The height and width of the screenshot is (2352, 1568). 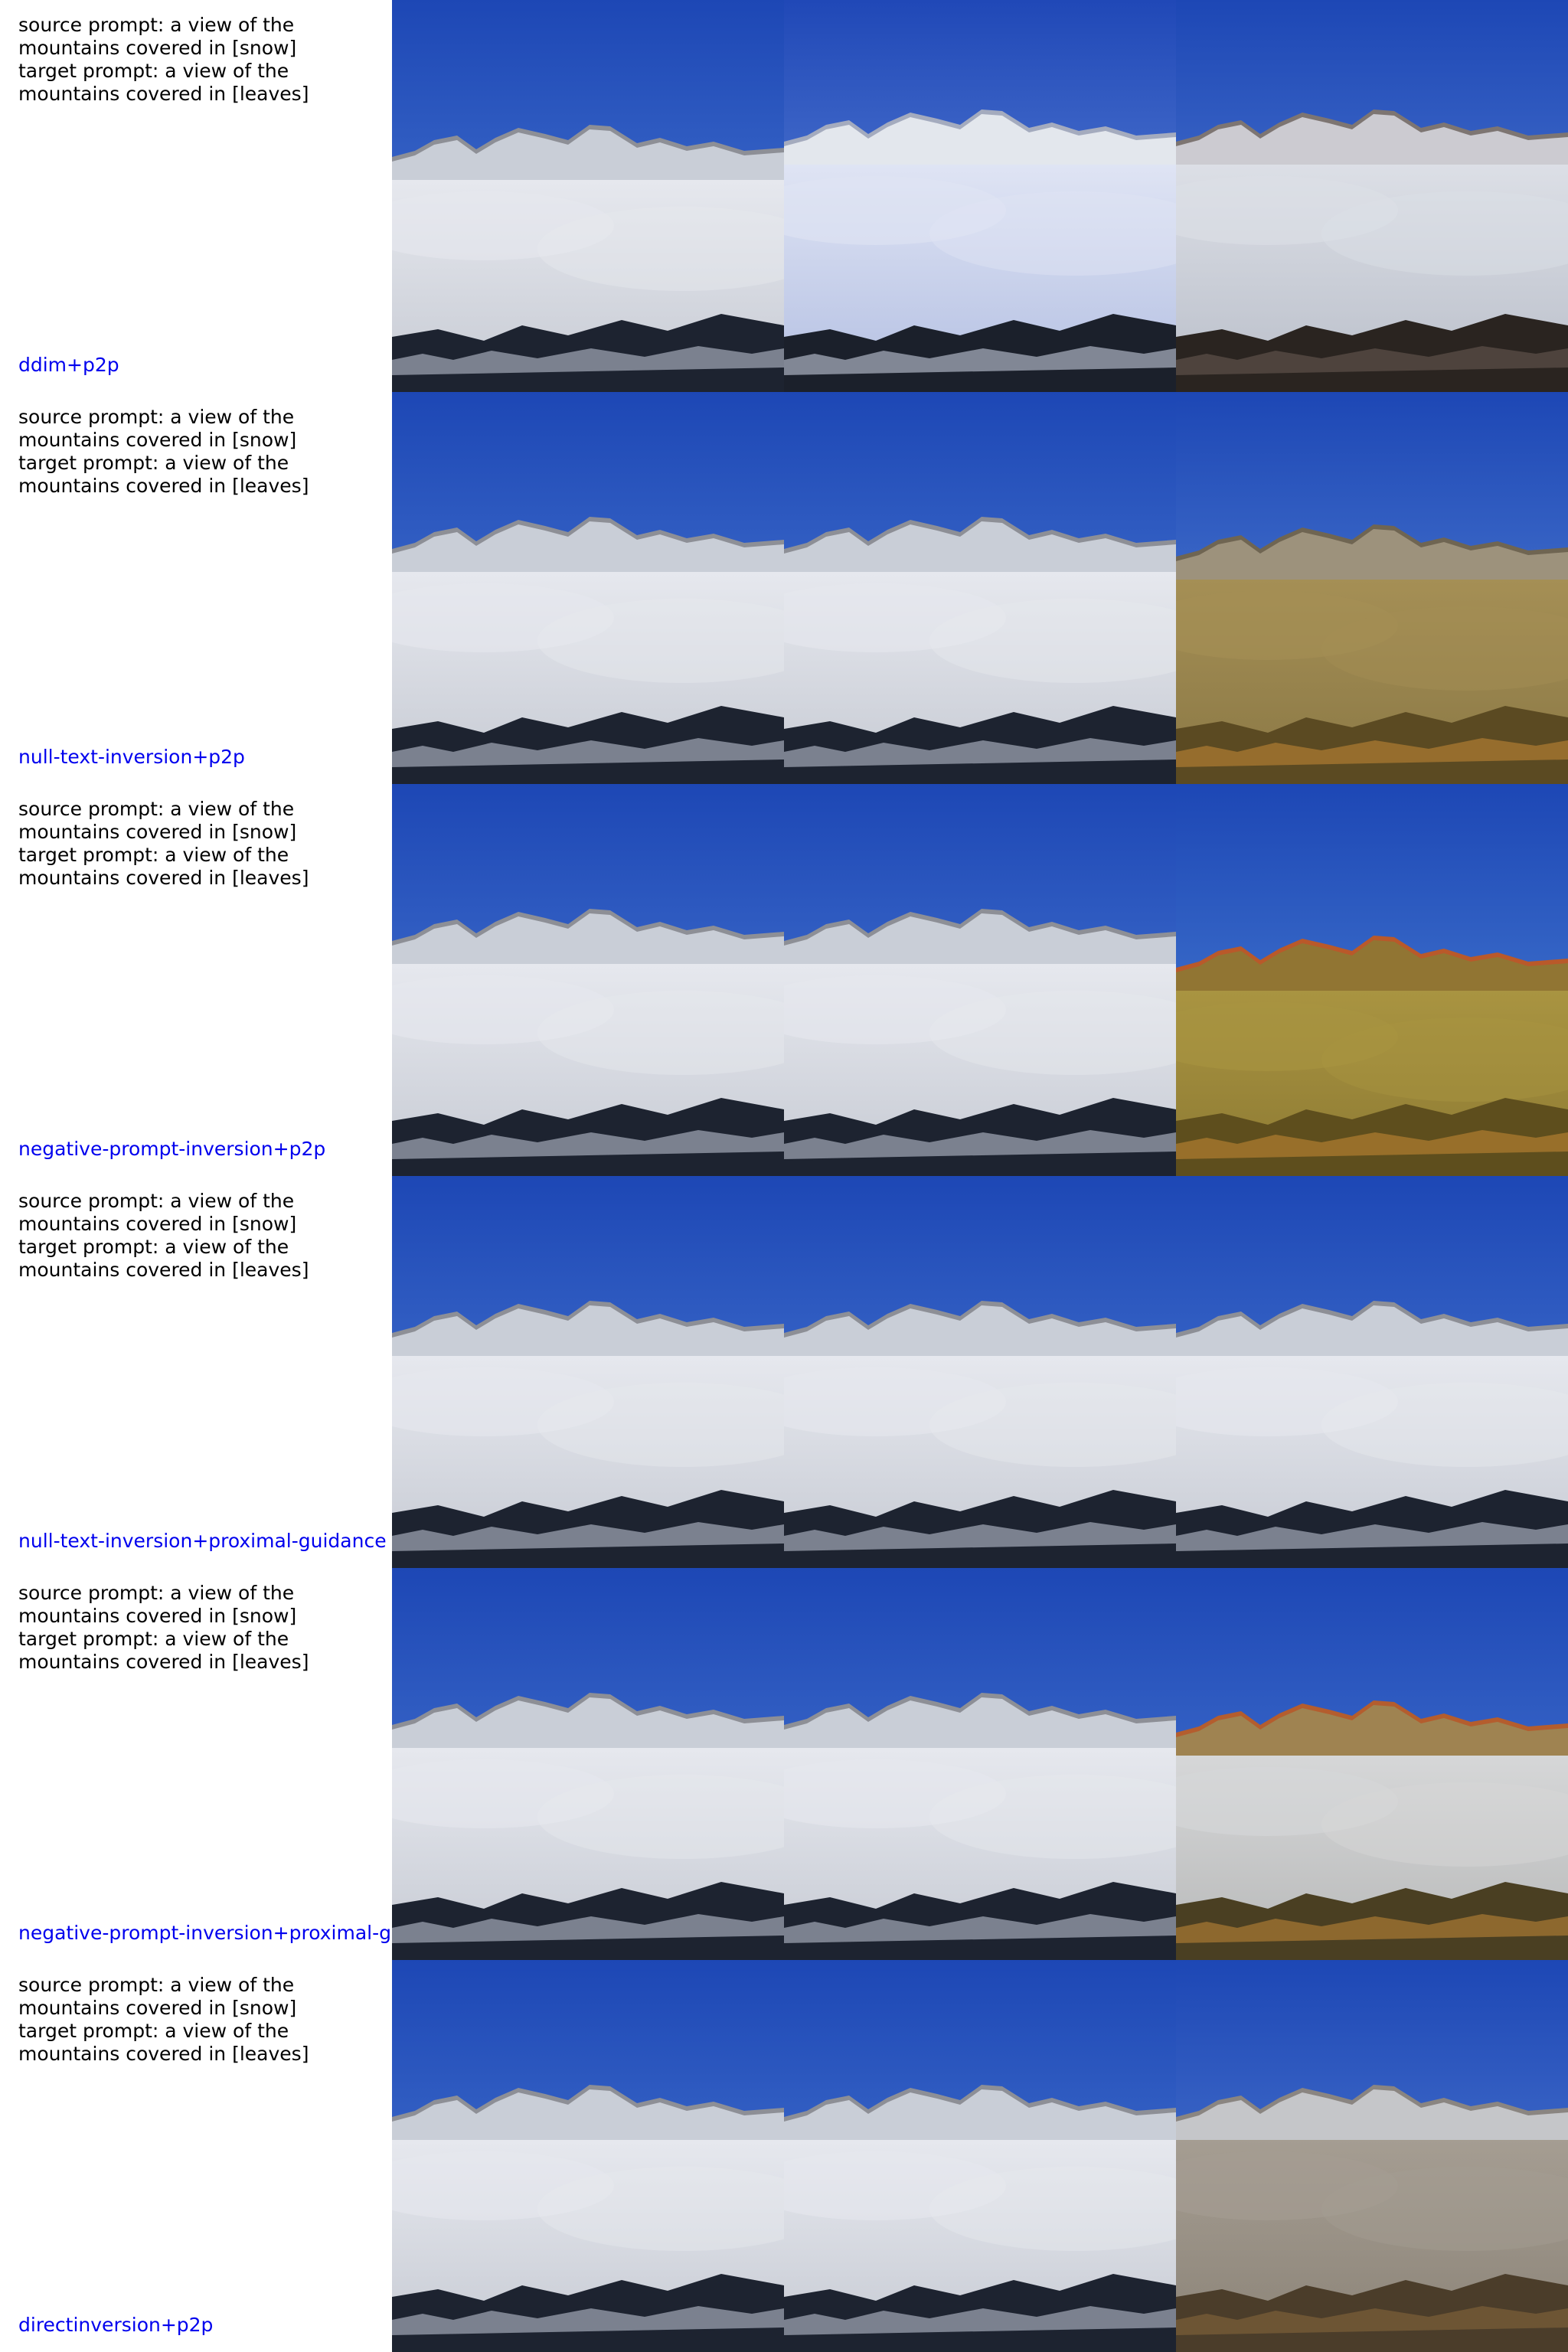 What do you see at coordinates (172, 1149) in the screenshot?
I see `method-label: negative-prompt-inversion+p2p` at bounding box center [172, 1149].